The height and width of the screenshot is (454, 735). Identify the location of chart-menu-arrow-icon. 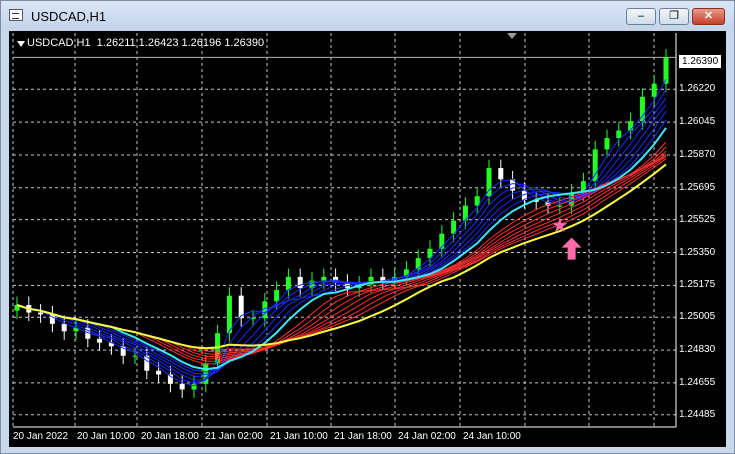
(21, 44).